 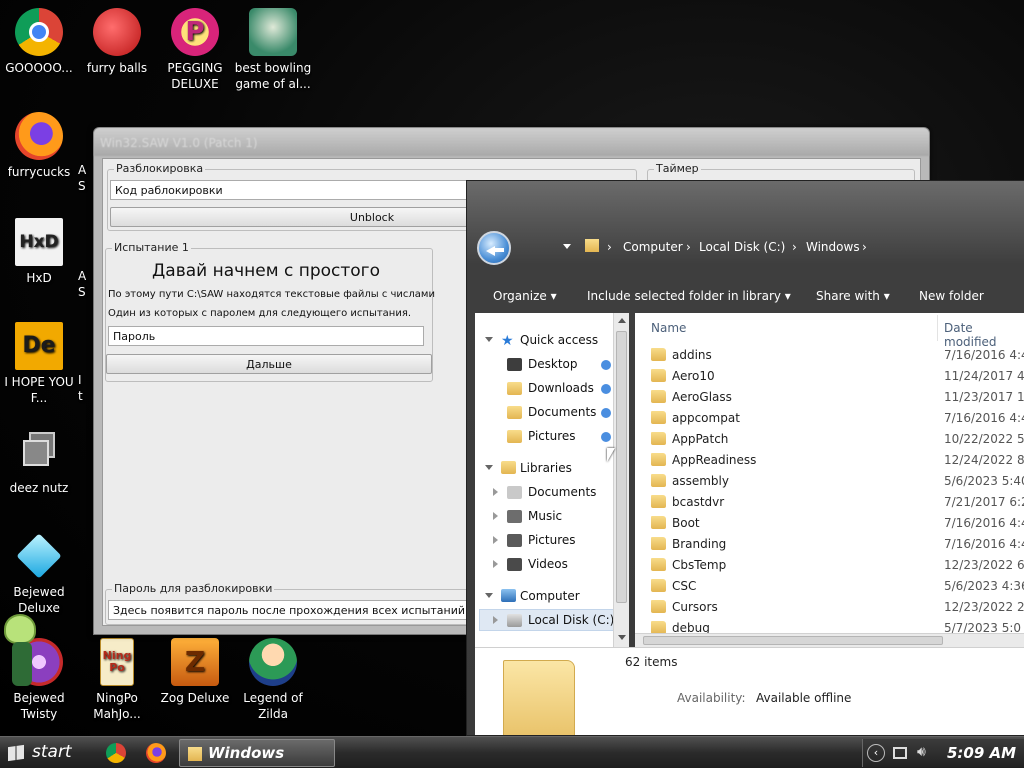 I want to click on share-with-menu: Share with ▾, so click(x=853, y=296).